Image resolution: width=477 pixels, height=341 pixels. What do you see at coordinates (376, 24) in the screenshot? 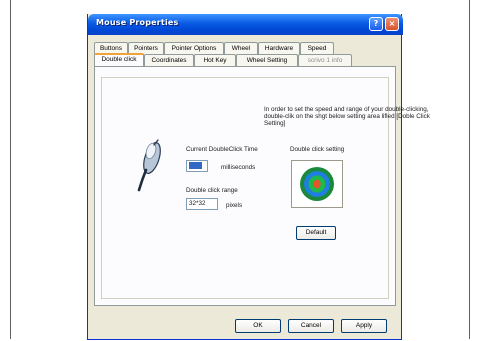
I see `help-button: ?` at bounding box center [376, 24].